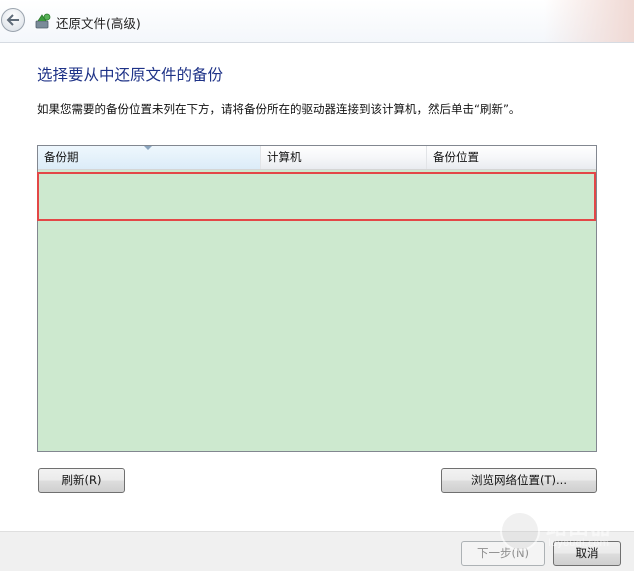 Image resolution: width=634 pixels, height=571 pixels. I want to click on back-arrow-icon, so click(12, 20).